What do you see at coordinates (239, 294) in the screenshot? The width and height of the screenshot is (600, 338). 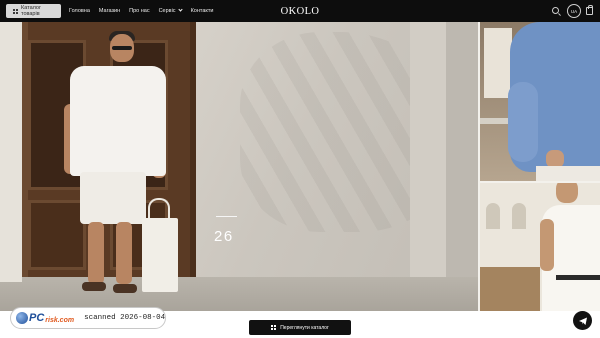 I see `hero-floor` at bounding box center [239, 294].